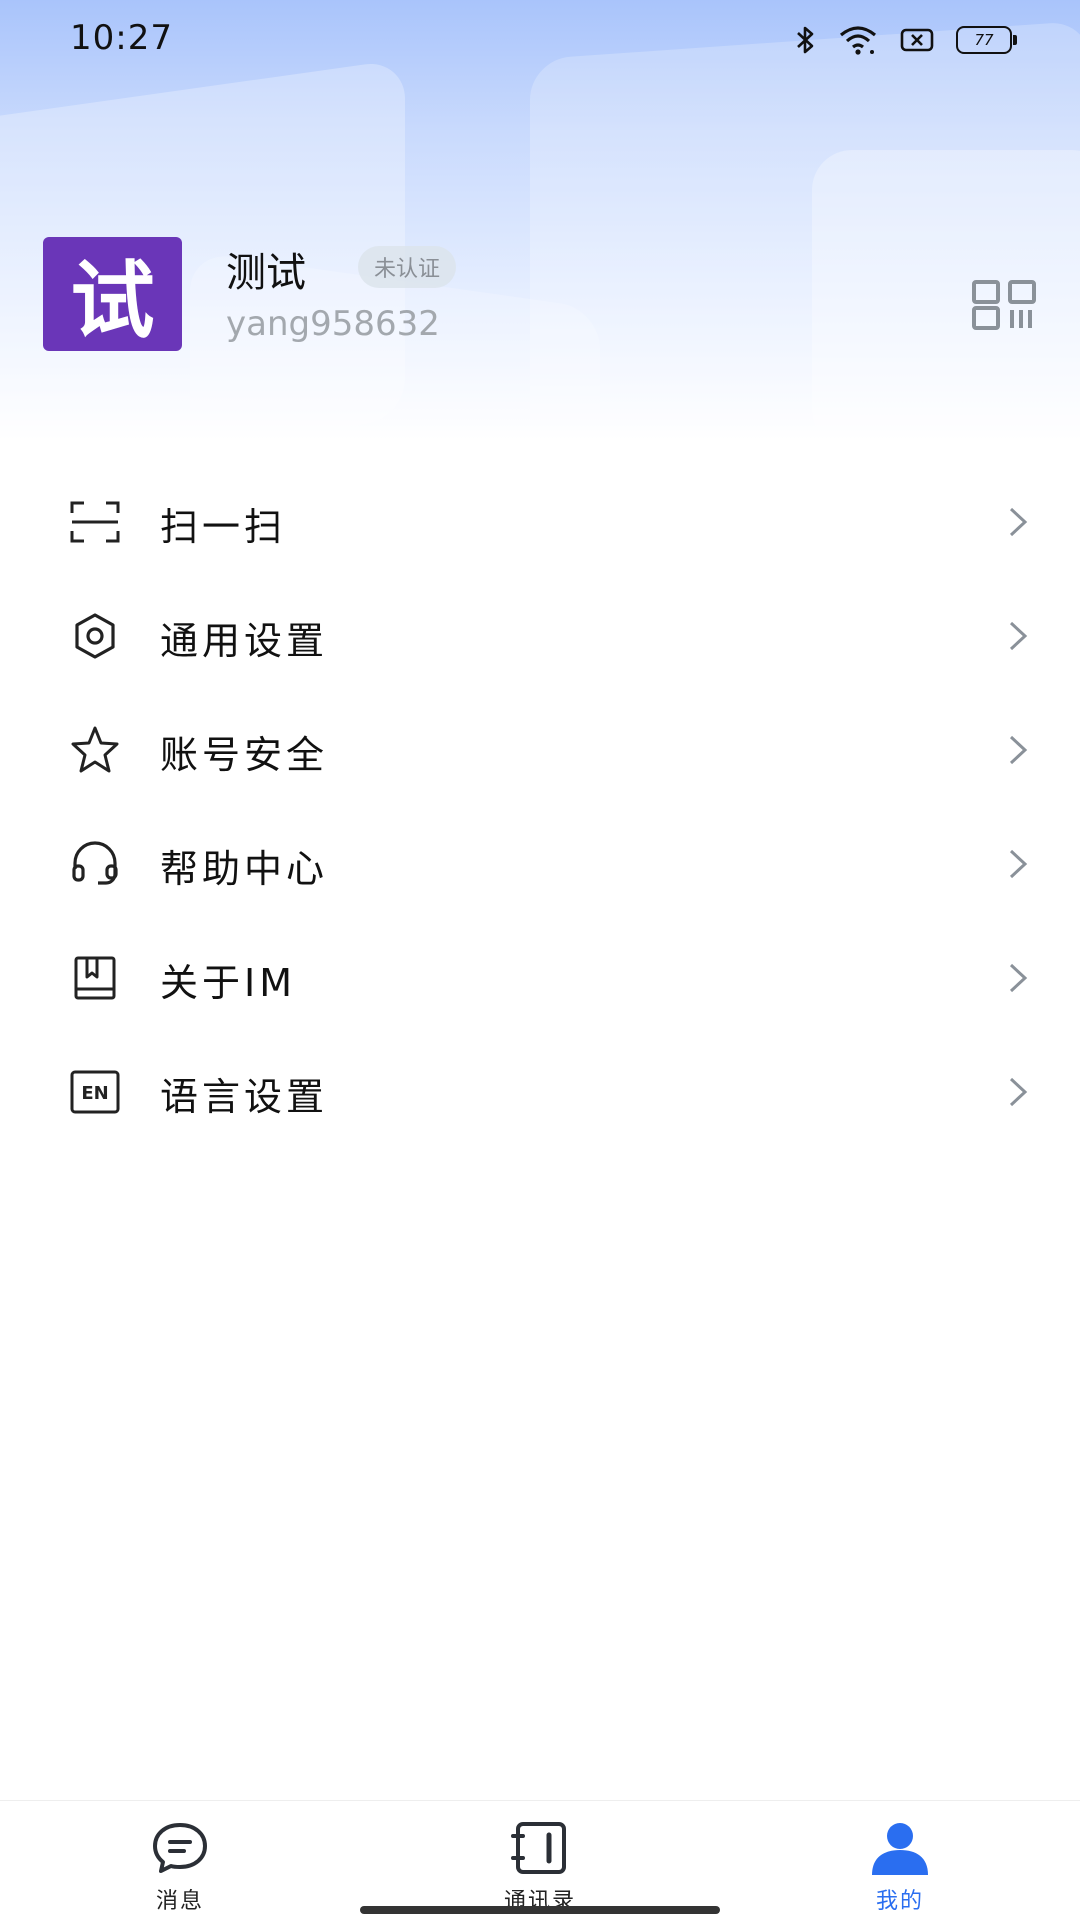  What do you see at coordinates (858, 40) in the screenshot?
I see `wifi-icon` at bounding box center [858, 40].